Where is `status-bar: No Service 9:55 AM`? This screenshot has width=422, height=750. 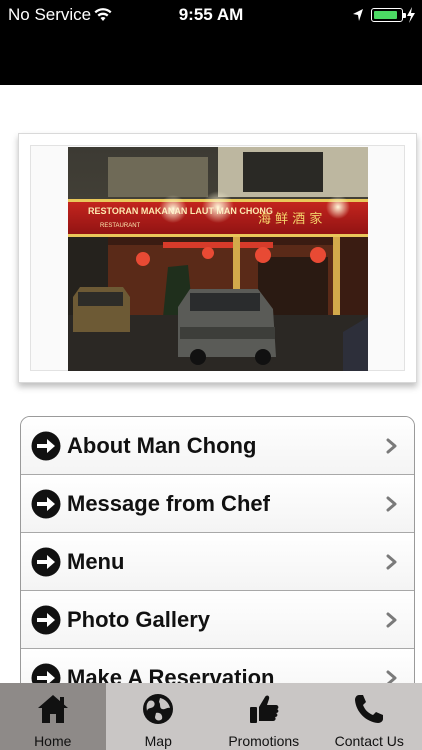
status-bar: No Service 9:55 AM is located at coordinates (211, 15).